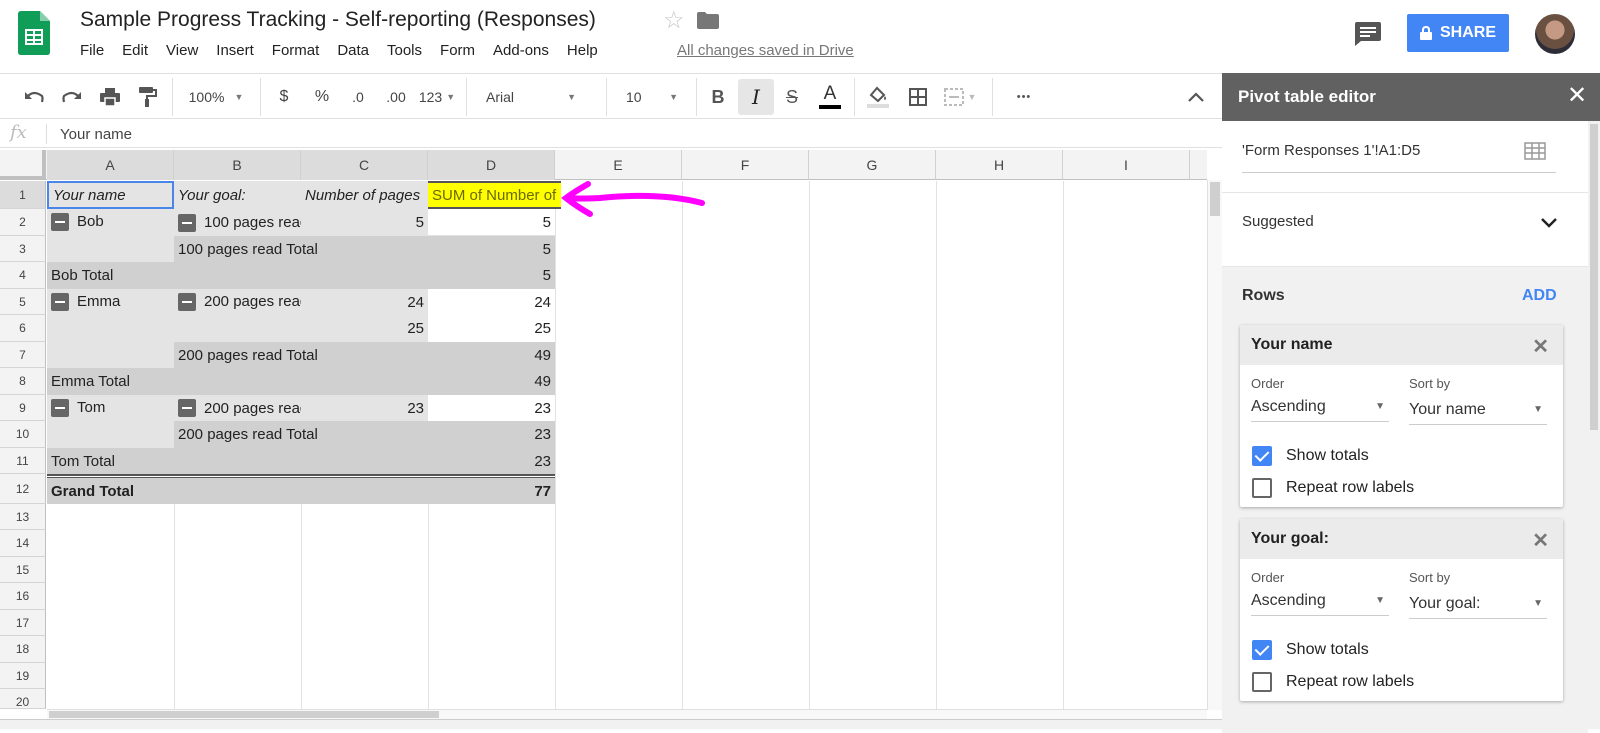 The image size is (1600, 733). Describe the element at coordinates (237, 195) in the screenshot. I see `cell-b1: Your goal:` at that location.